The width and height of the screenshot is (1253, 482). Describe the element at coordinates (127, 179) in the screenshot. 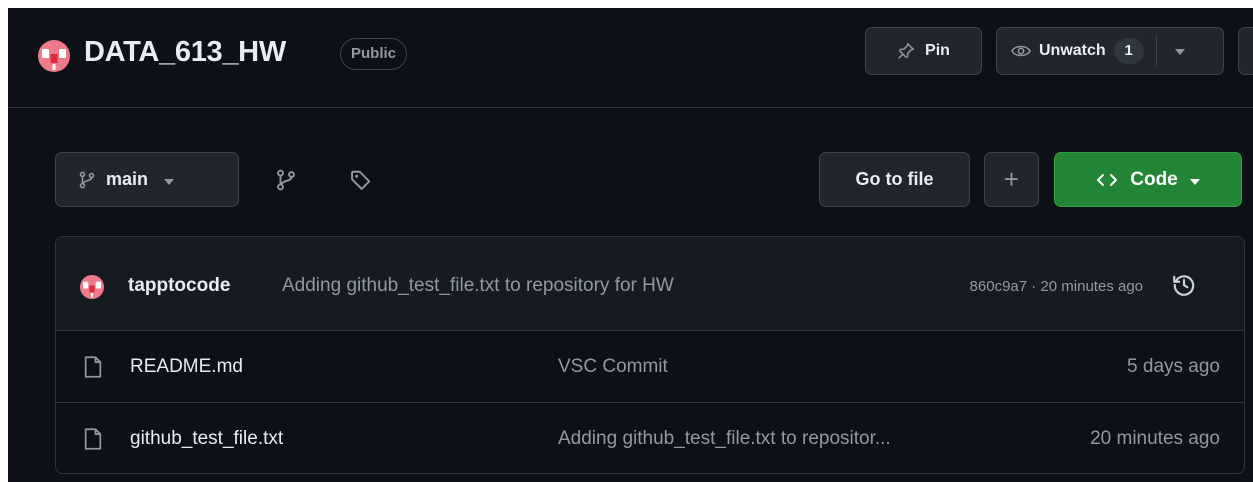

I see `branch-name: main` at that location.